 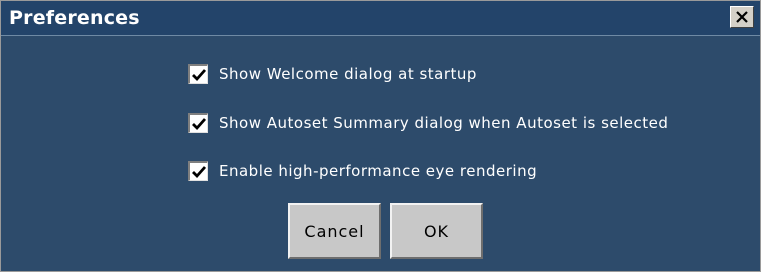 I want to click on ok-button: OK, so click(x=436, y=231).